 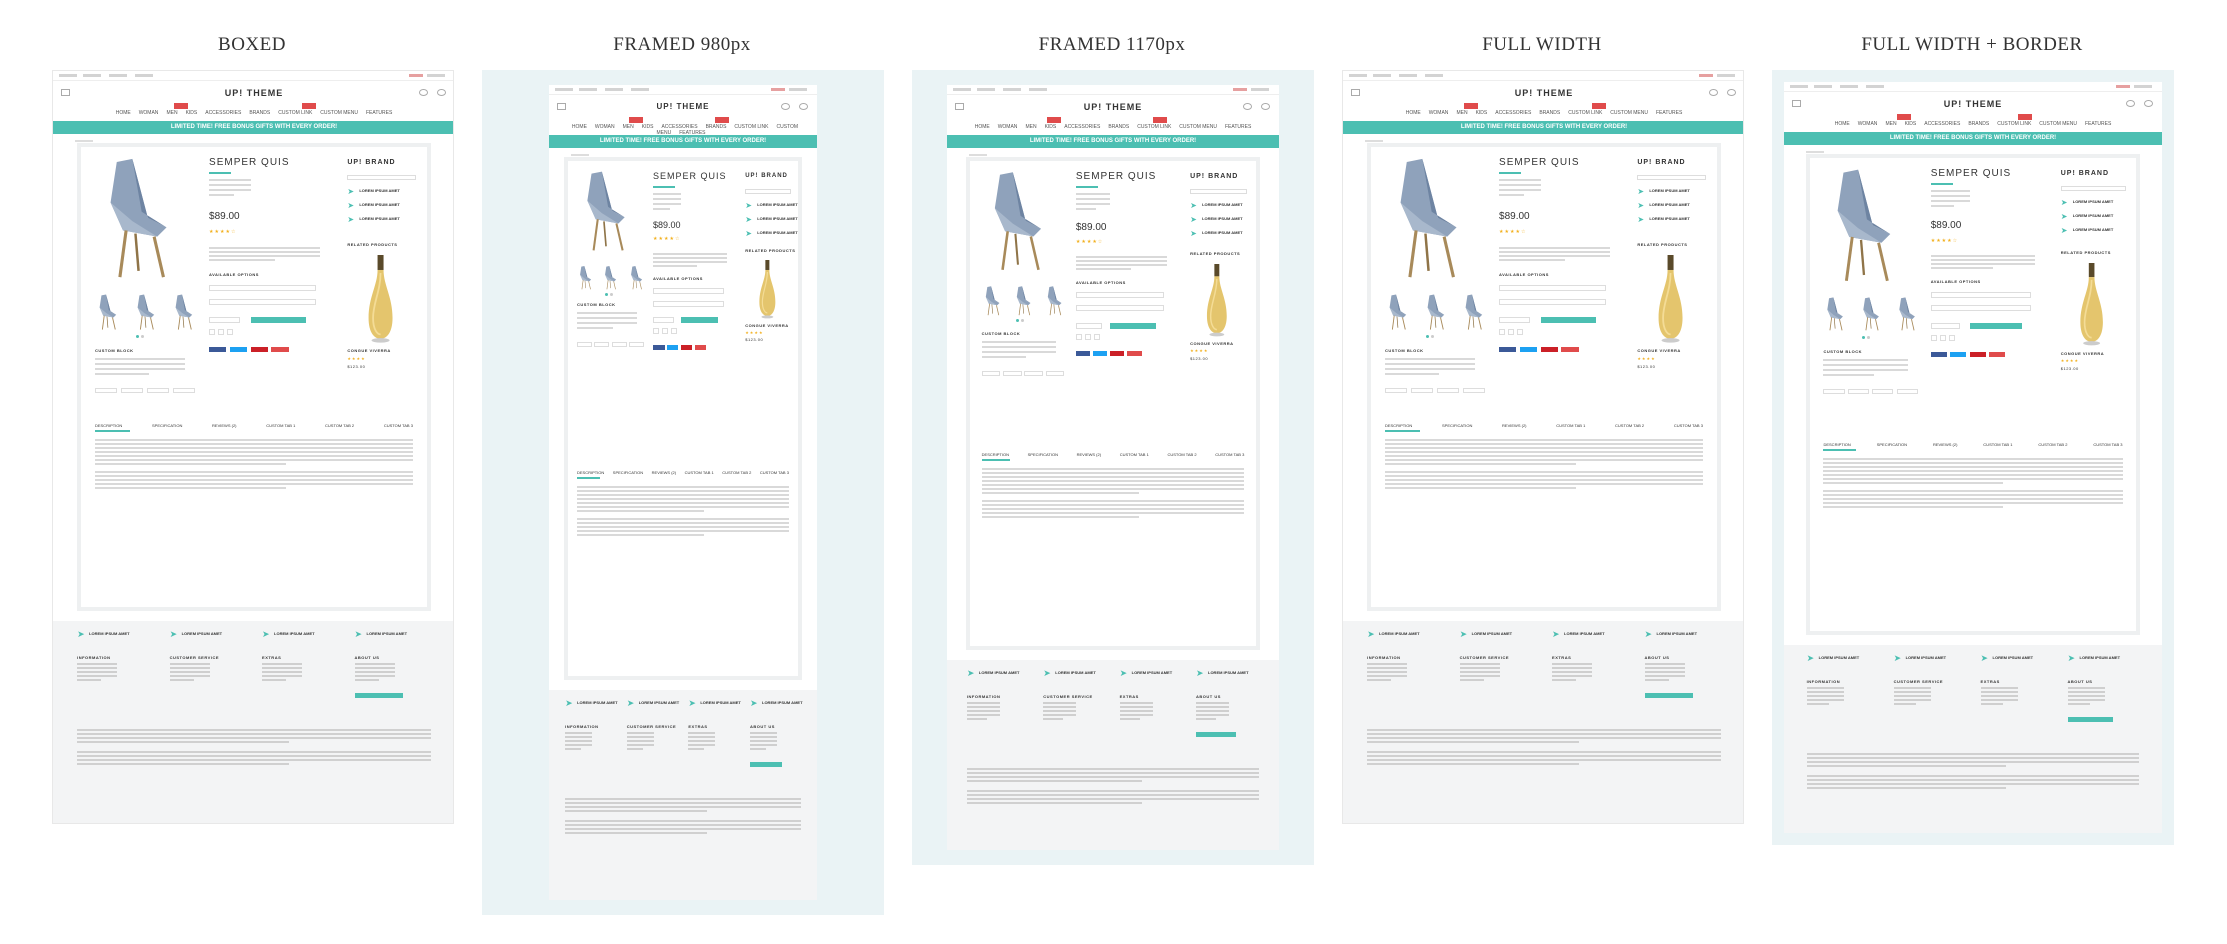 What do you see at coordinates (1216, 734) in the screenshot?
I see `contact-button` at bounding box center [1216, 734].